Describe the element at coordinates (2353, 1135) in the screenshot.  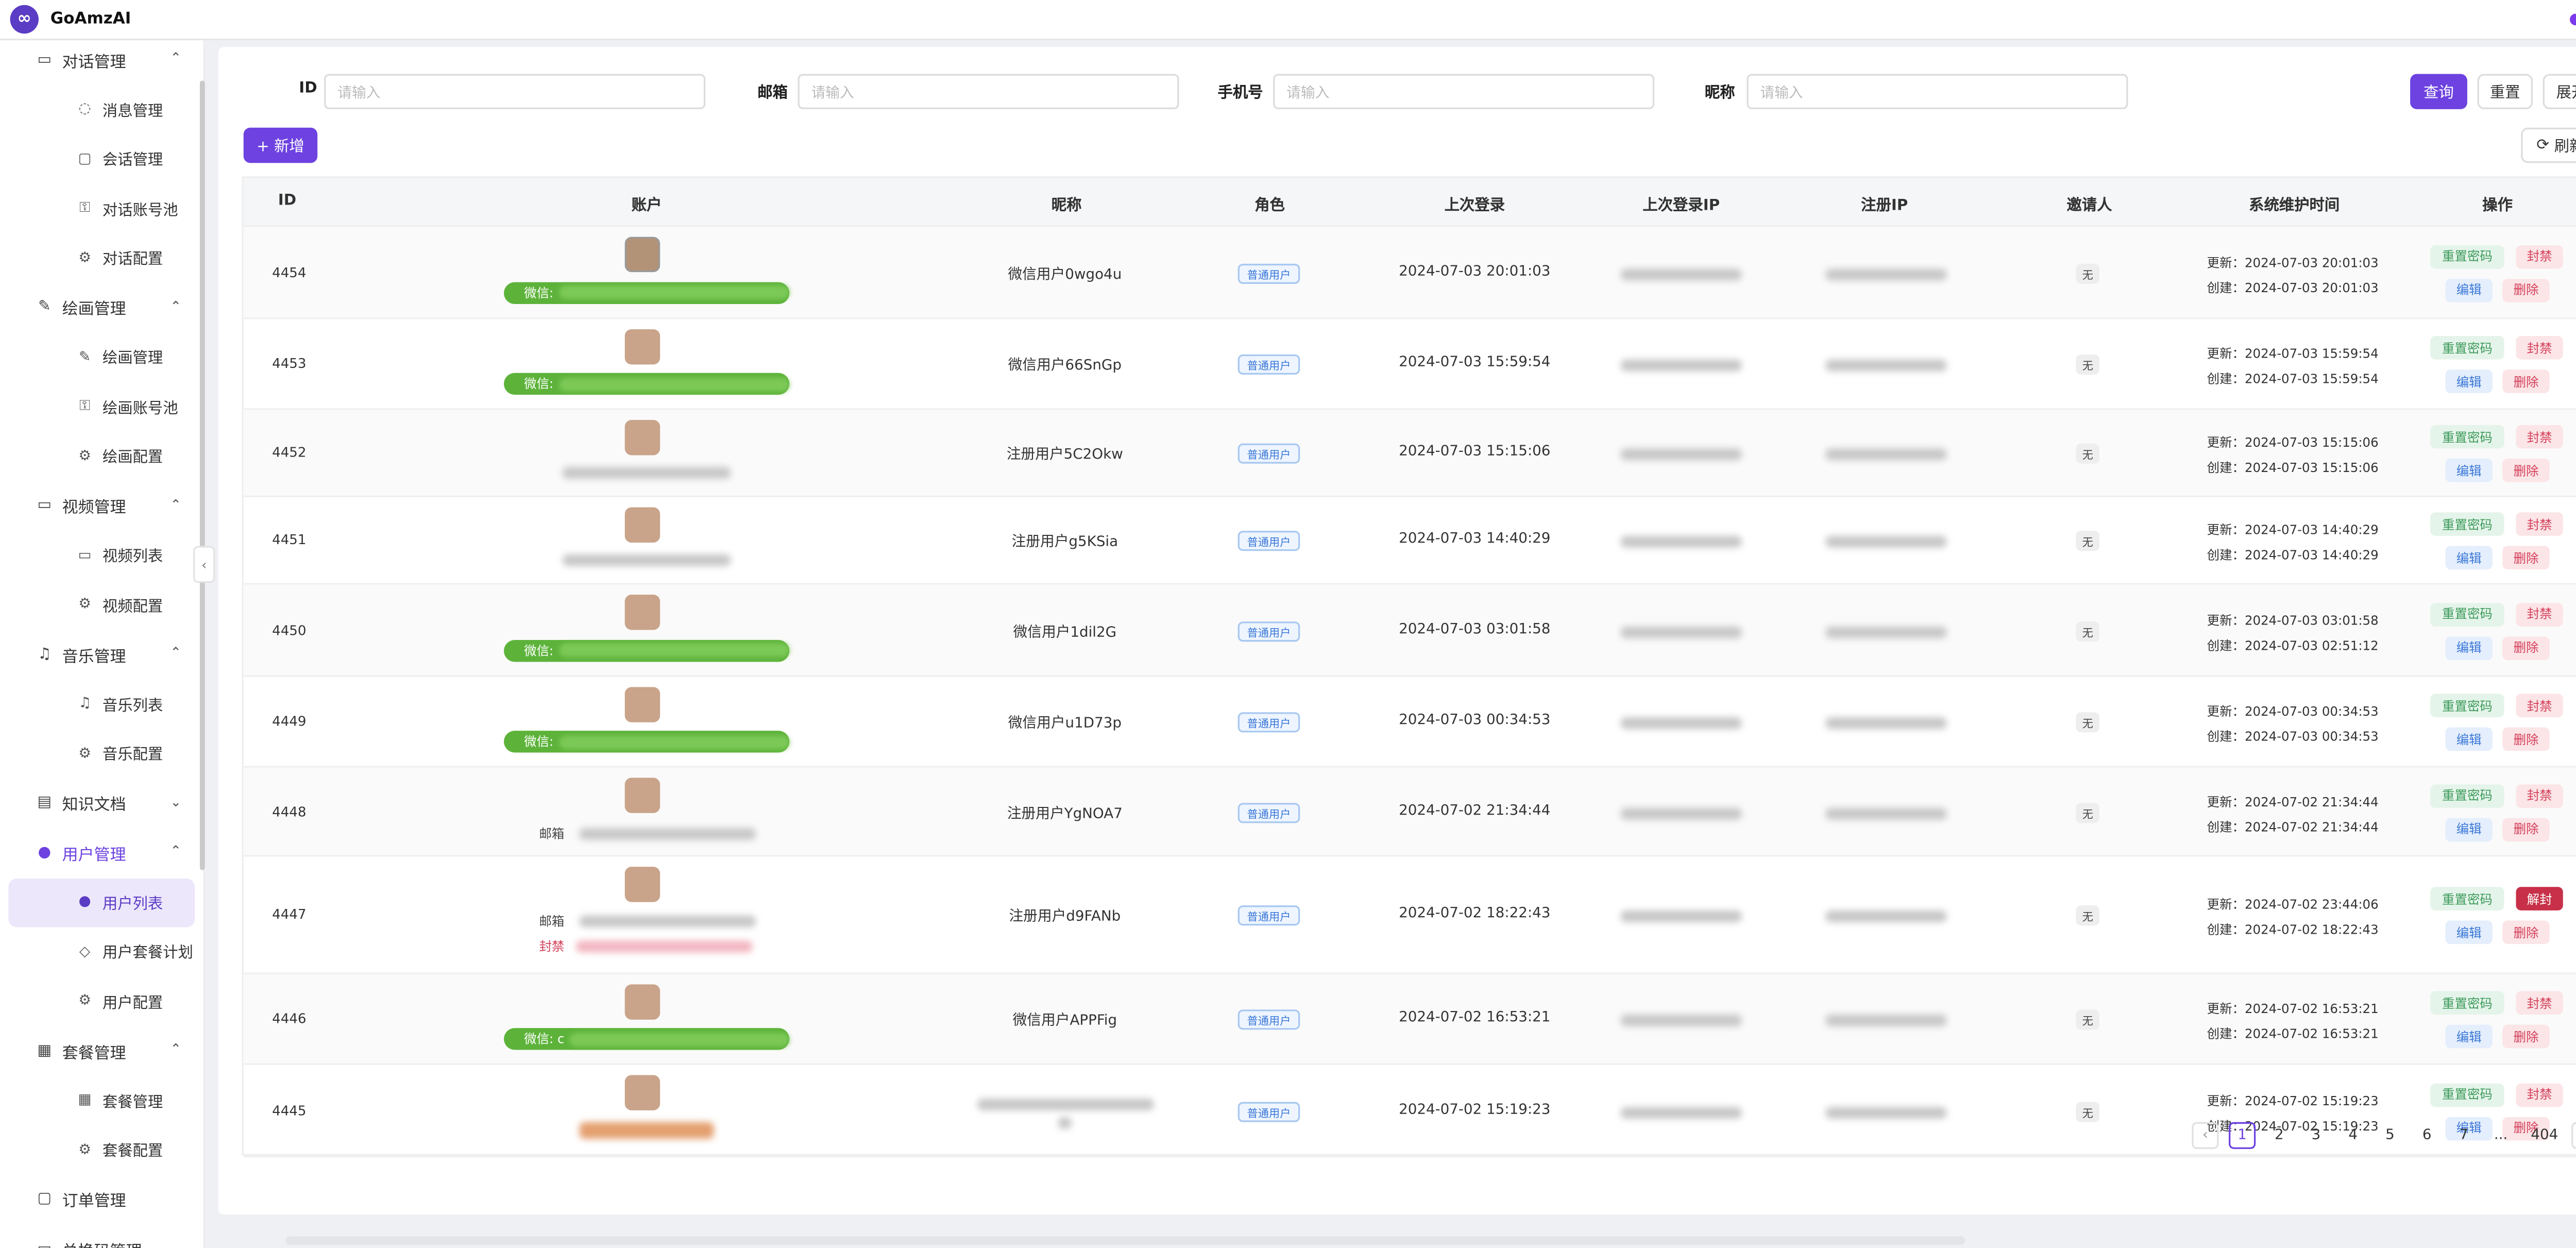
I see `page-4: 4` at that location.